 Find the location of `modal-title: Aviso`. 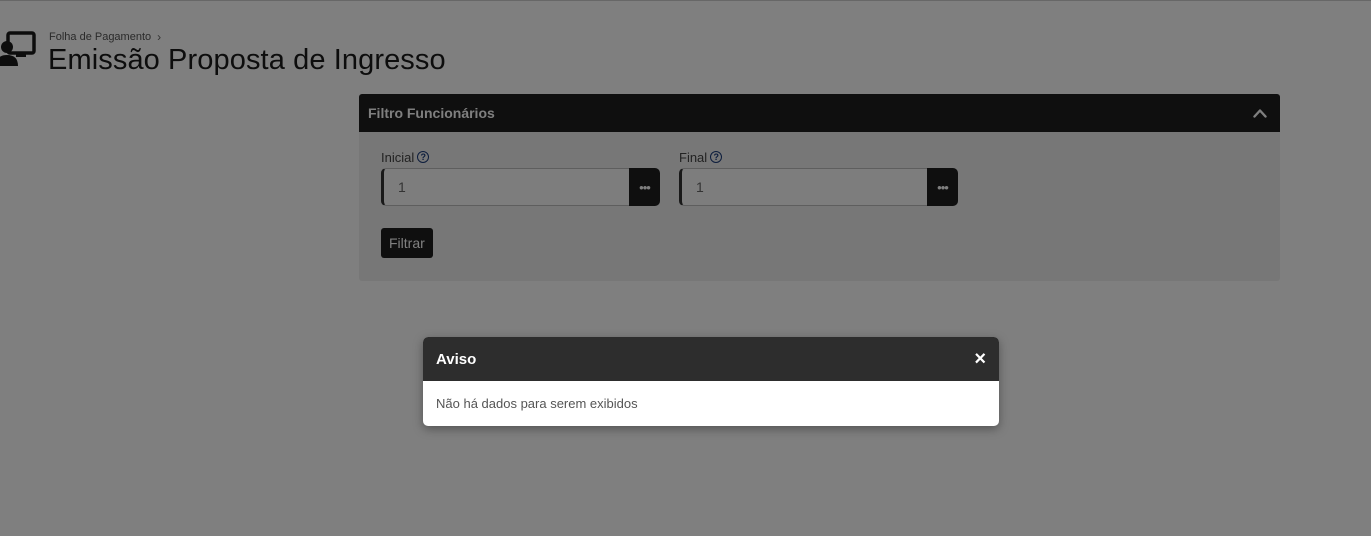

modal-title: Aviso is located at coordinates (456, 359).